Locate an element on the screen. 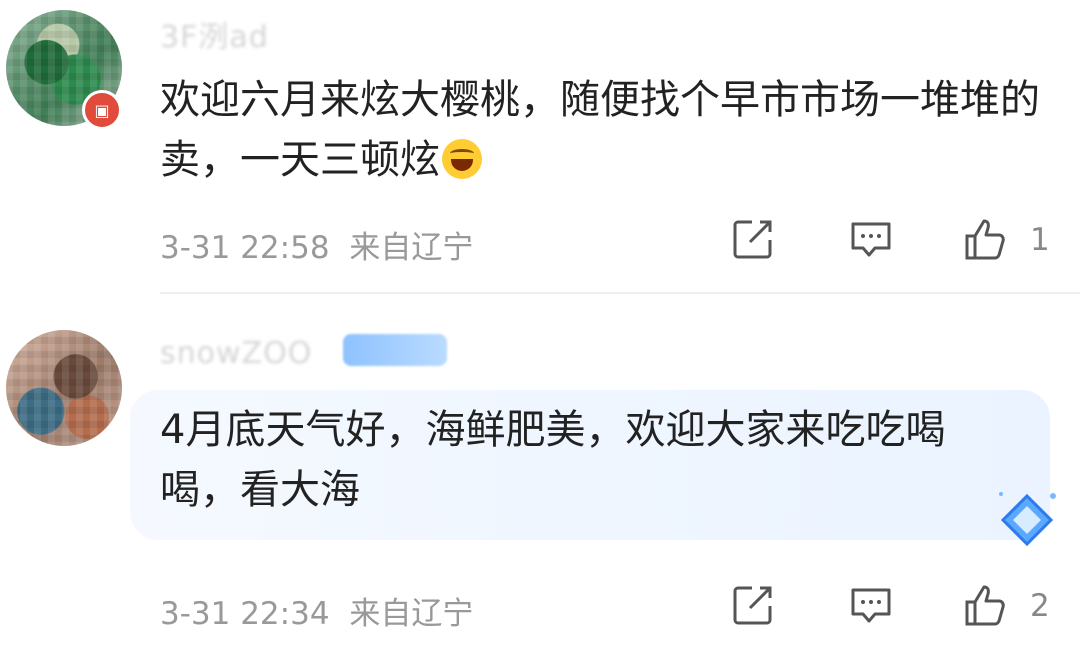 The height and width of the screenshot is (652, 1080). username: 3F洌ad is located at coordinates (214, 34).